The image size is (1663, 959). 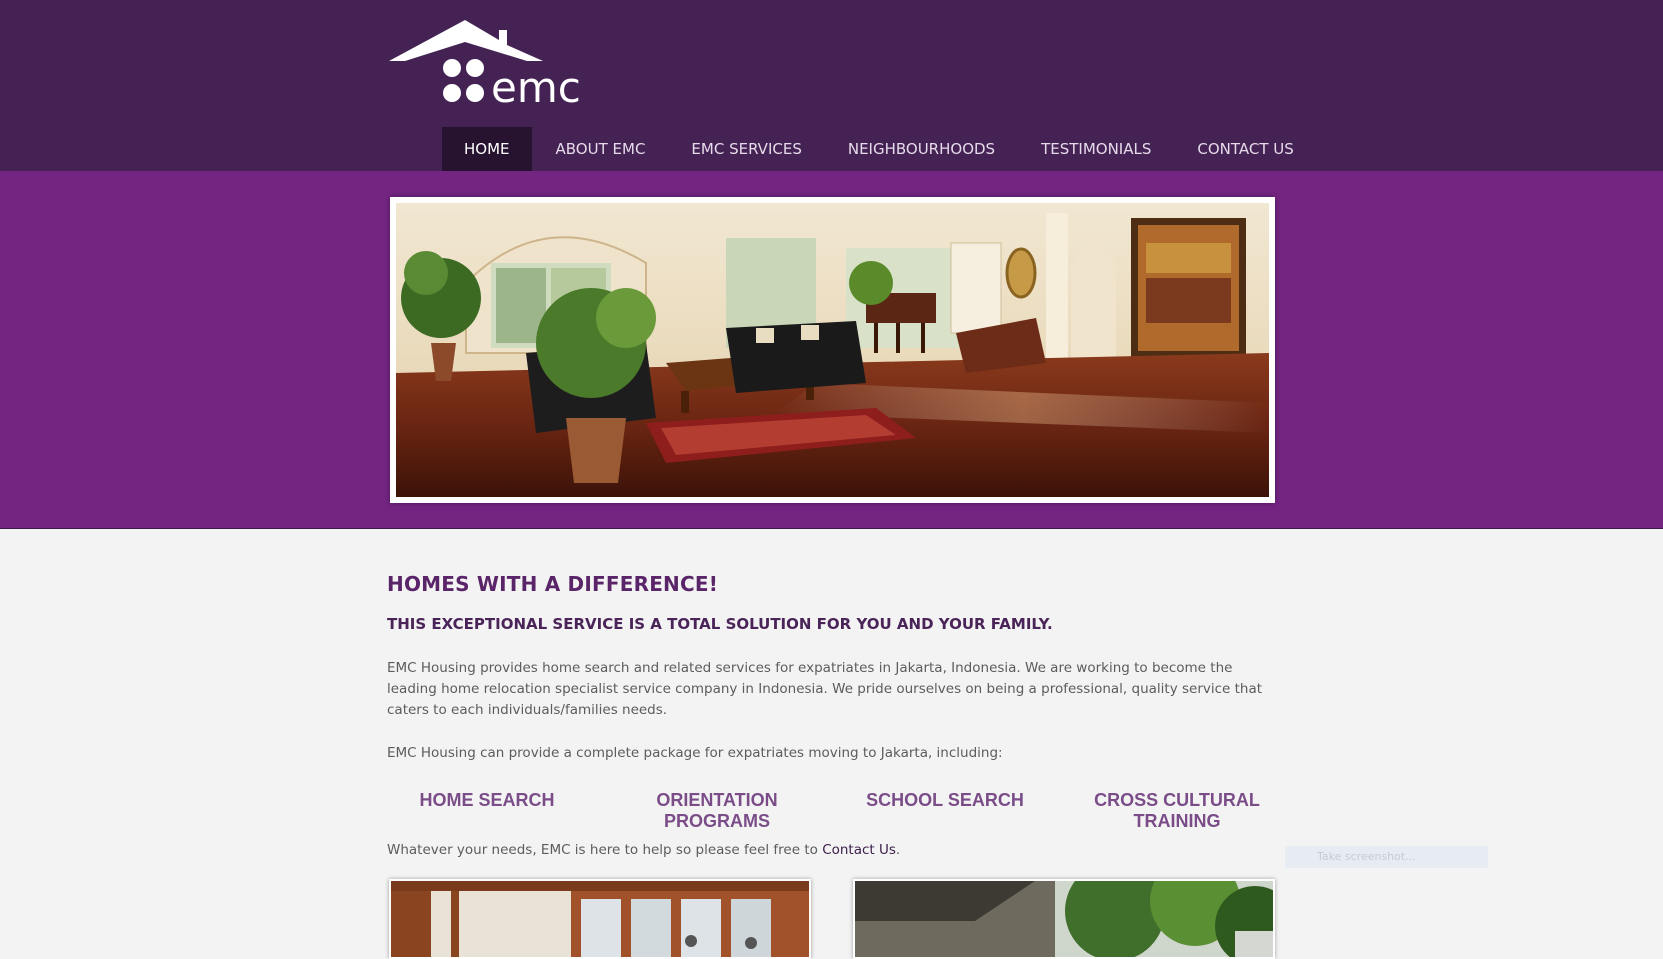 I want to click on exterior-thumbnail-image, so click(x=1064, y=919).